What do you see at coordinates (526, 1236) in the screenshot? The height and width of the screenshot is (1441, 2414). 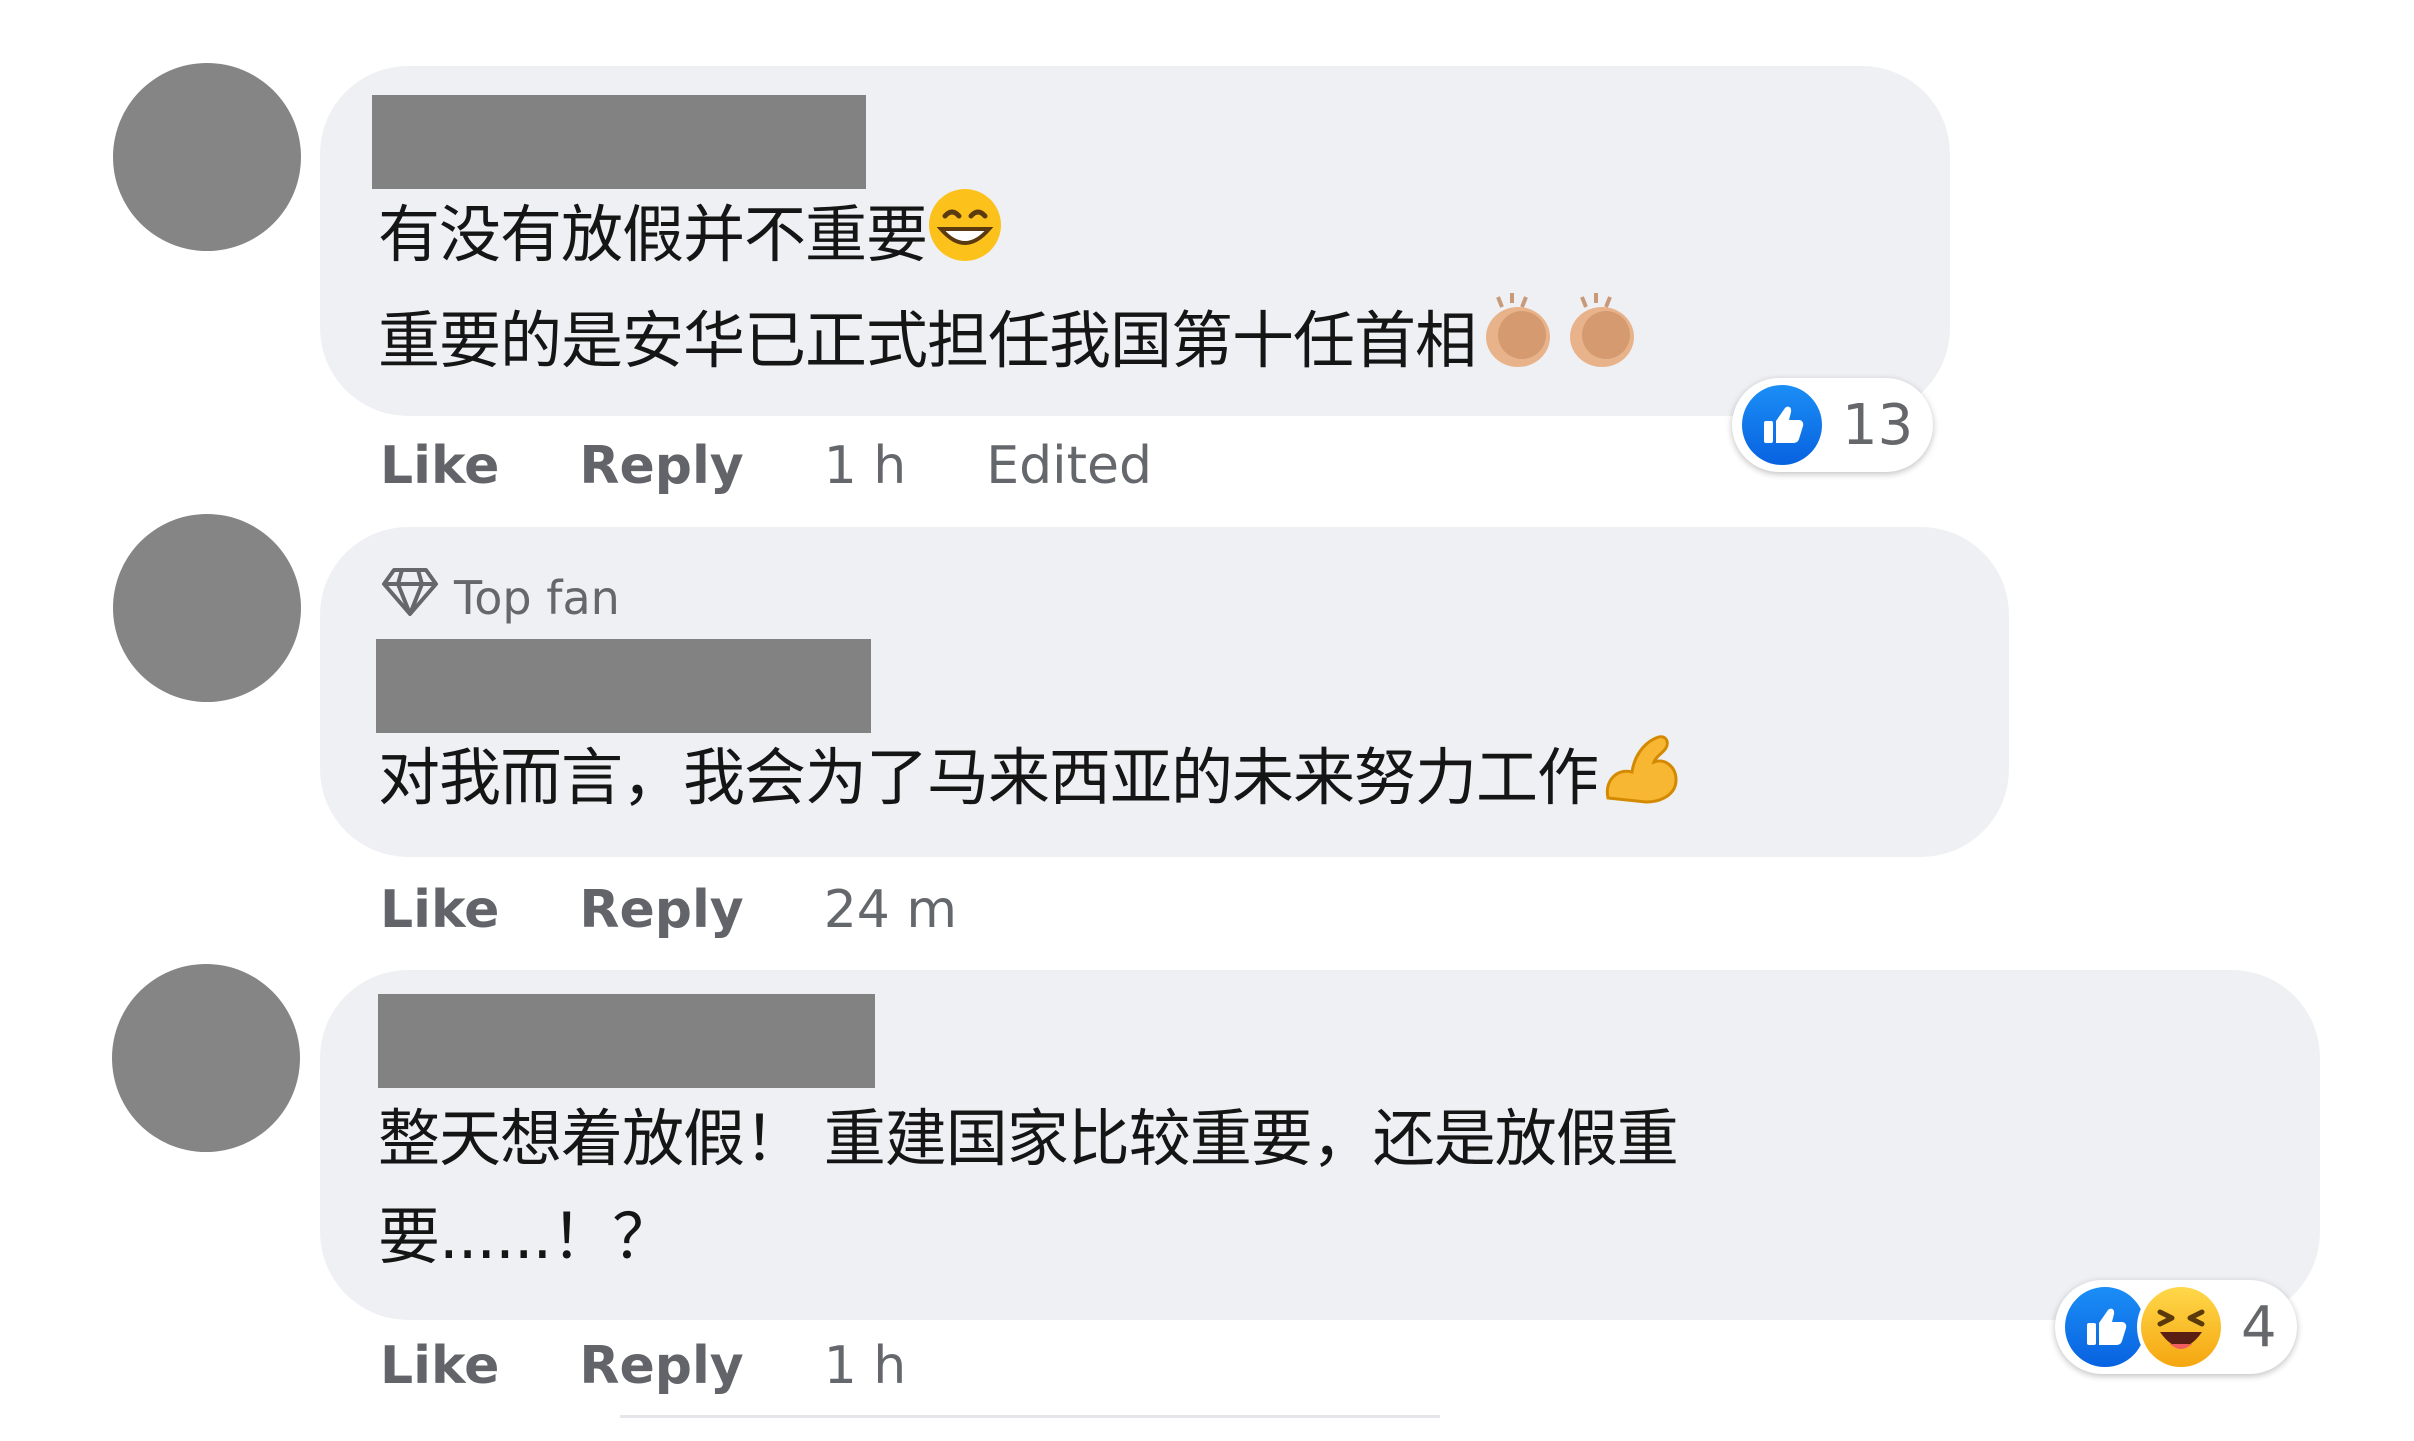 I see `comment-line: 要......！？` at bounding box center [526, 1236].